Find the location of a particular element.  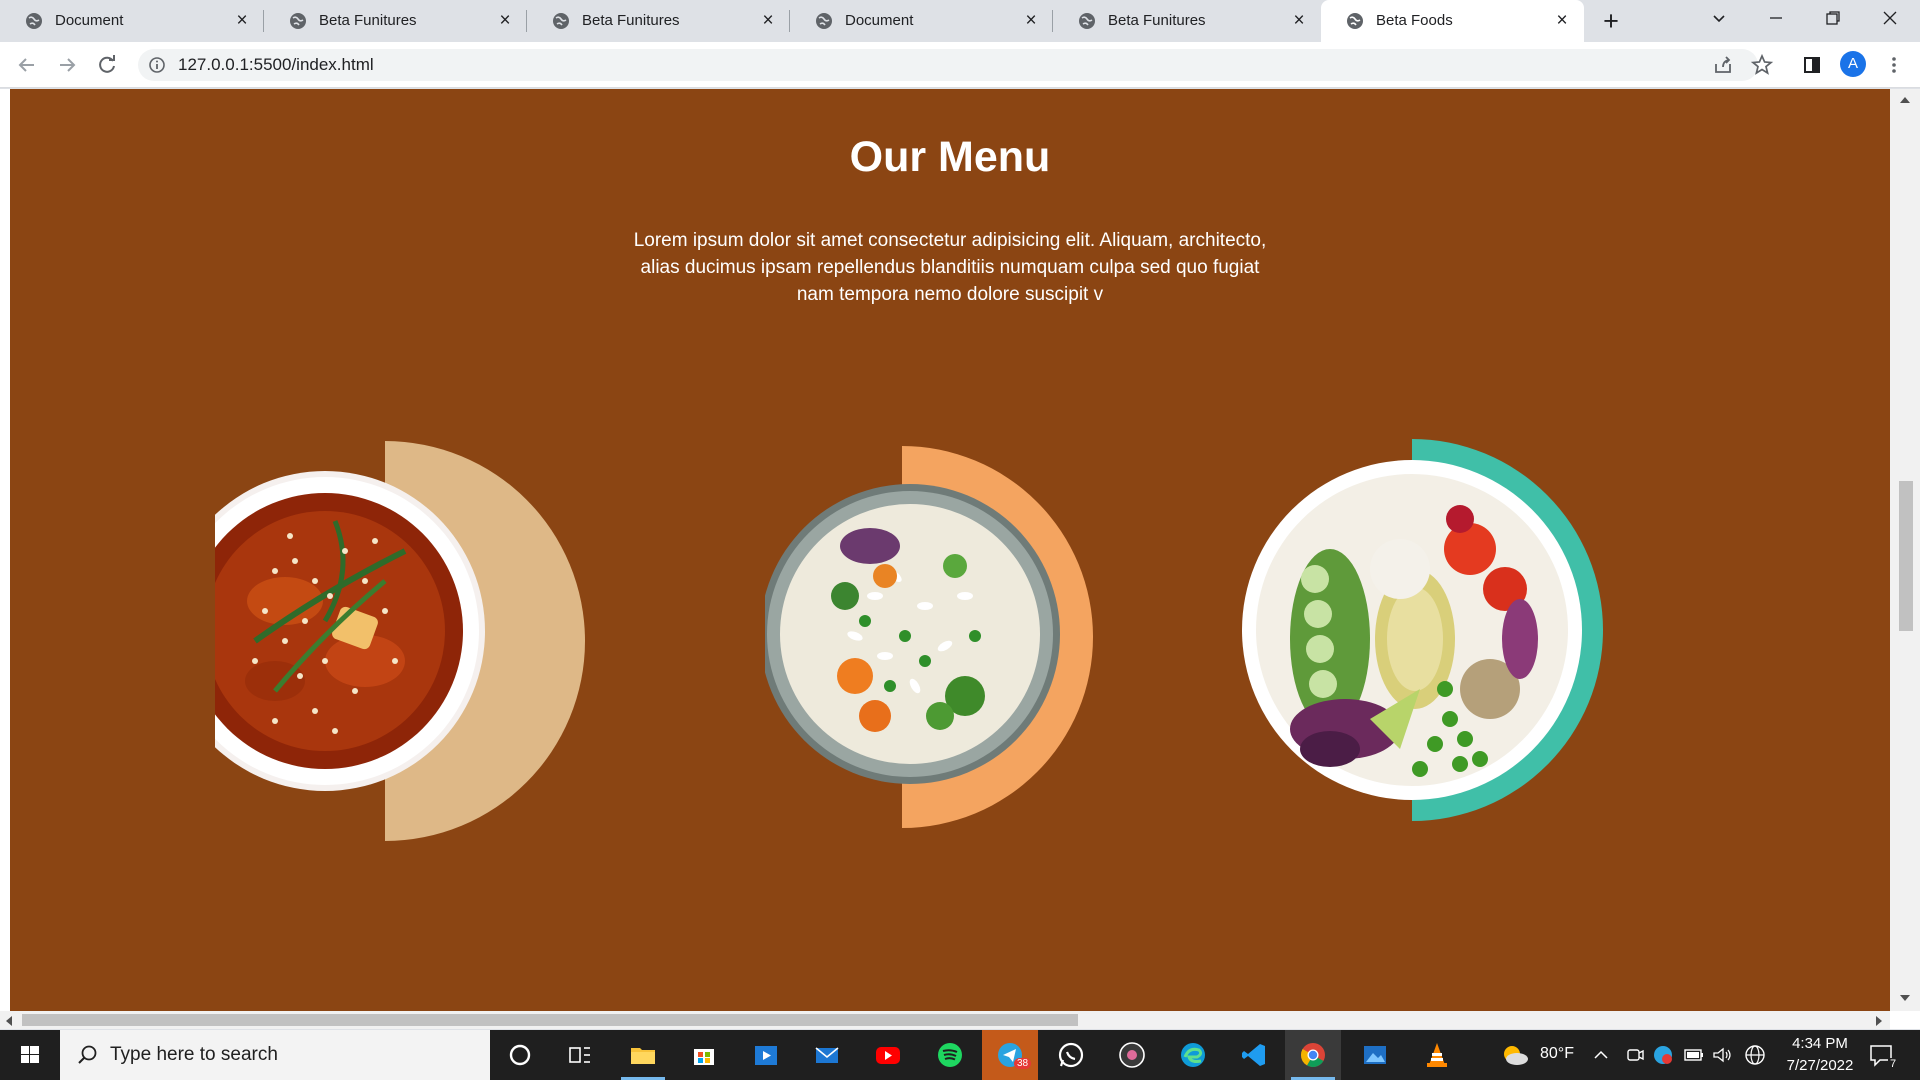

tab-title: Beta Foods is located at coordinates (1414, 20).